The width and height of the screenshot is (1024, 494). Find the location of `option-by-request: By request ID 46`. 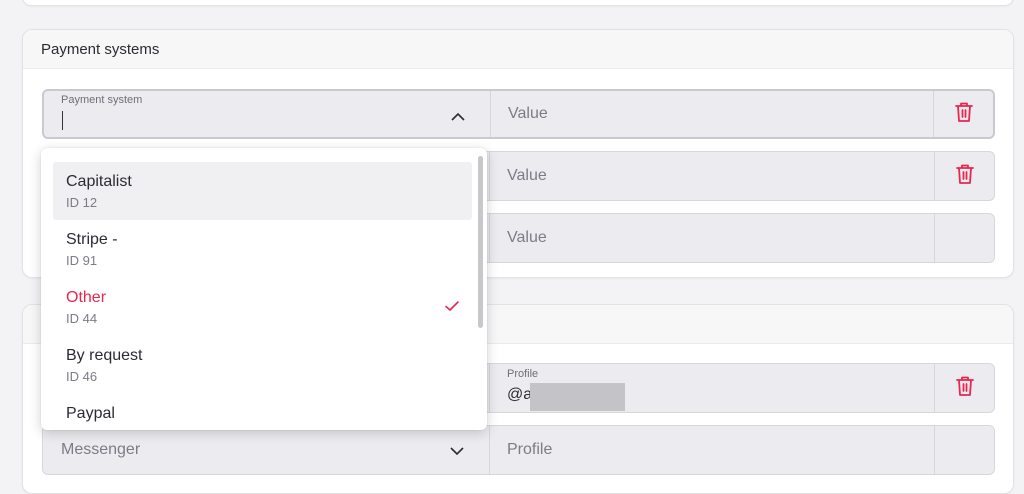

option-by-request: By request ID 46 is located at coordinates (262, 365).